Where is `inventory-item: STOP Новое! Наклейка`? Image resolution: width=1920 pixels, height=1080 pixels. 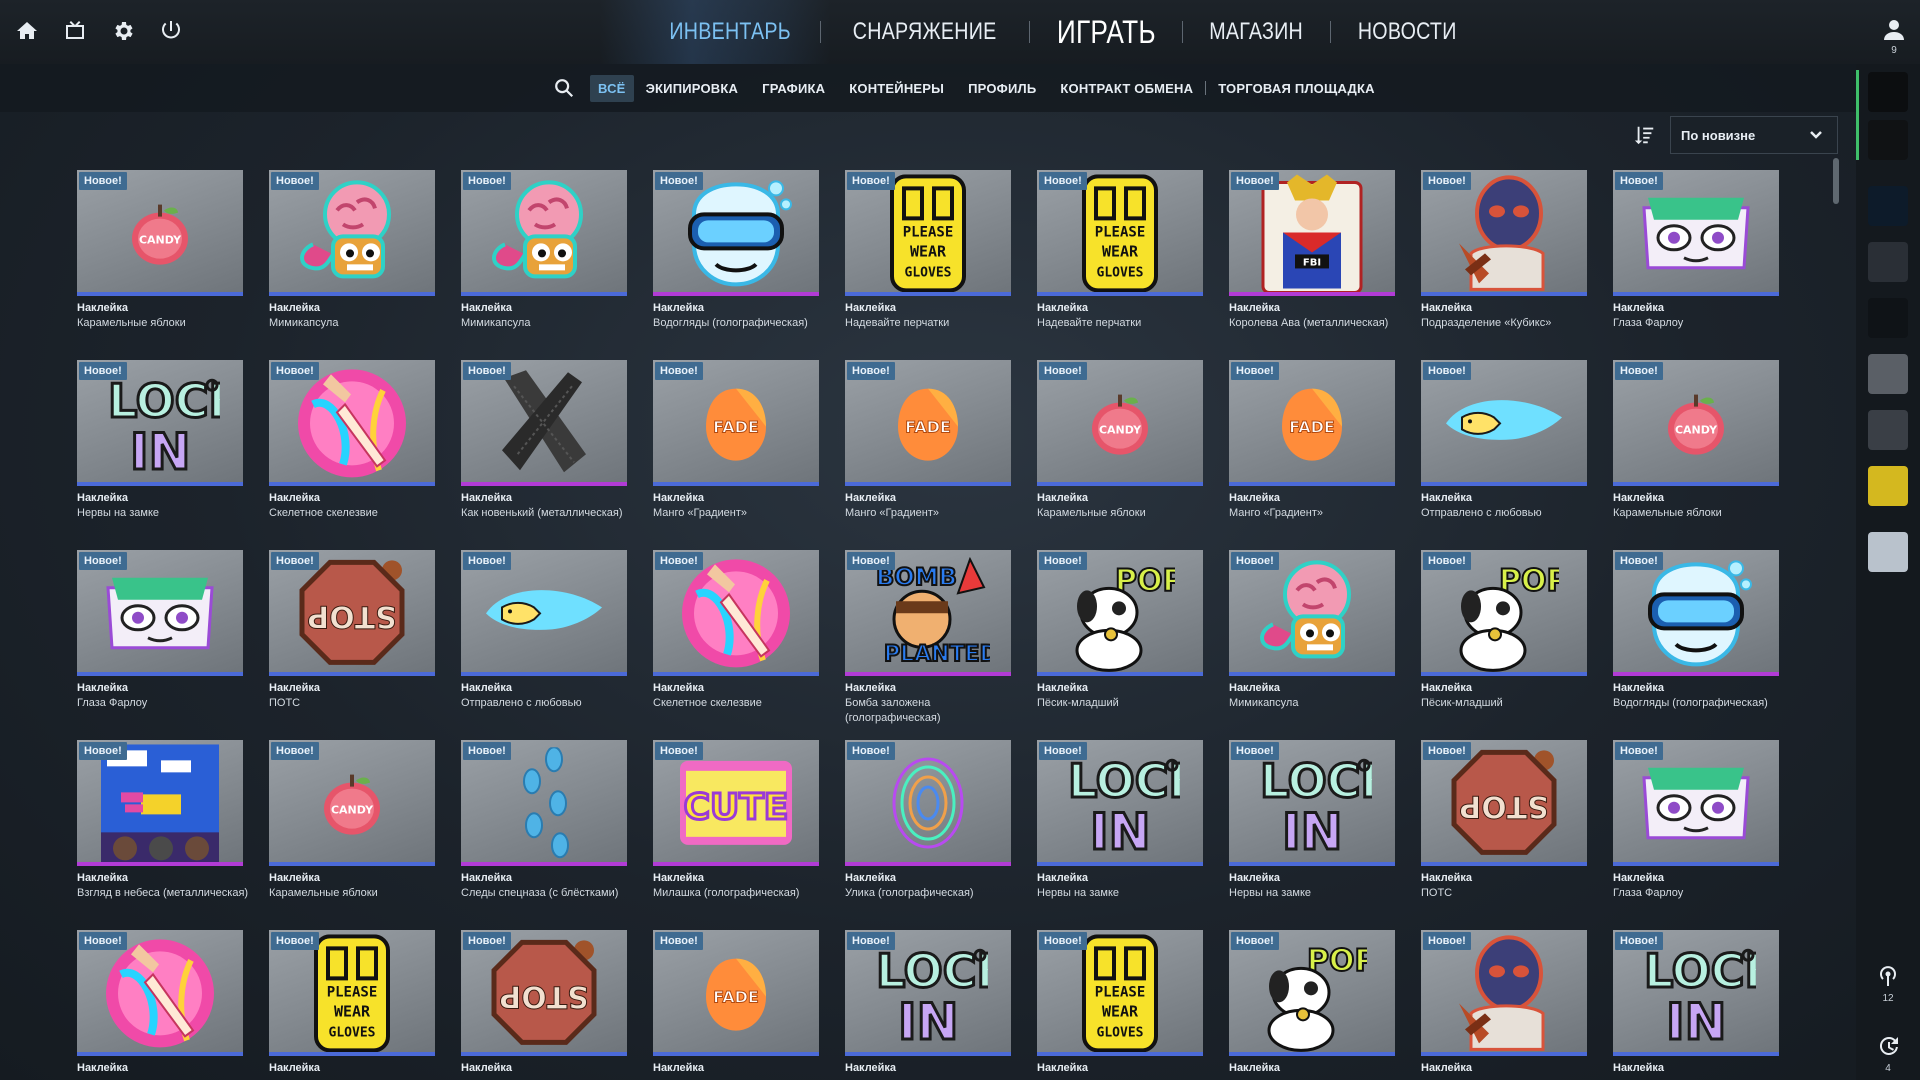
inventory-item: STOP Новое! Наклейка is located at coordinates (544, 1005).